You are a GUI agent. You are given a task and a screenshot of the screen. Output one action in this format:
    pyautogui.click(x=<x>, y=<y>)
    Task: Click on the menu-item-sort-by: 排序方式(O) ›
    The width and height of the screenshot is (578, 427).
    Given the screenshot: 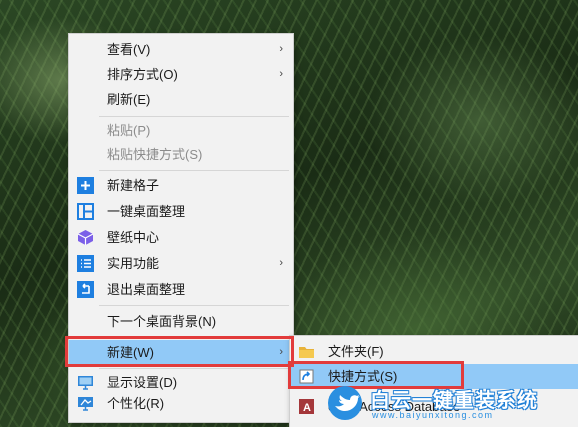 What is the action you would take?
    pyautogui.click(x=181, y=74)
    